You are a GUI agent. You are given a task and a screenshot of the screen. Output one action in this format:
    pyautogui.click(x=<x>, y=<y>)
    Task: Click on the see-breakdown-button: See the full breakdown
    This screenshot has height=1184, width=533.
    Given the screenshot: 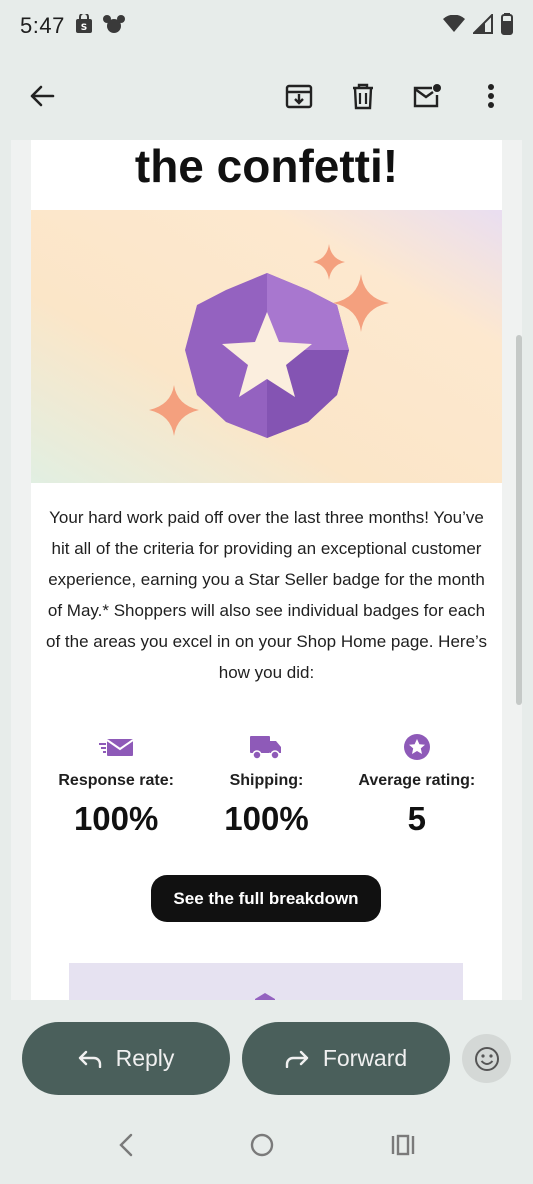 What is the action you would take?
    pyautogui.click(x=266, y=898)
    